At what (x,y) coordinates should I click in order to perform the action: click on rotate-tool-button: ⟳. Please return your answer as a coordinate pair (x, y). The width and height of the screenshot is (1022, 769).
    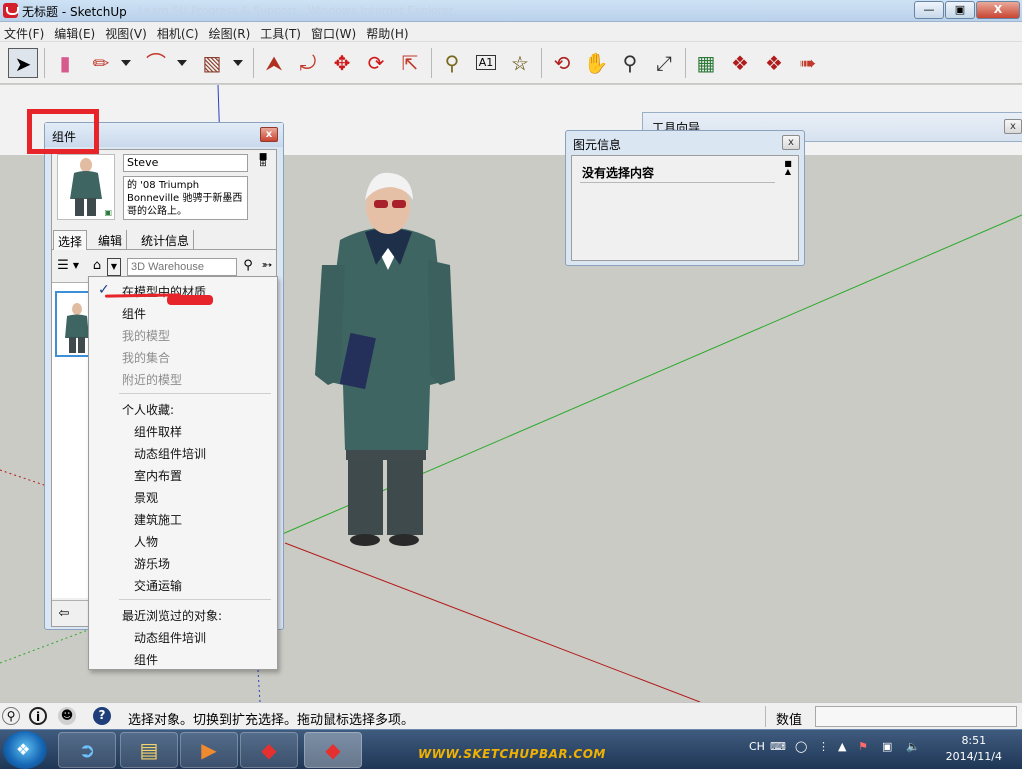
    Looking at the image, I should click on (376, 63).